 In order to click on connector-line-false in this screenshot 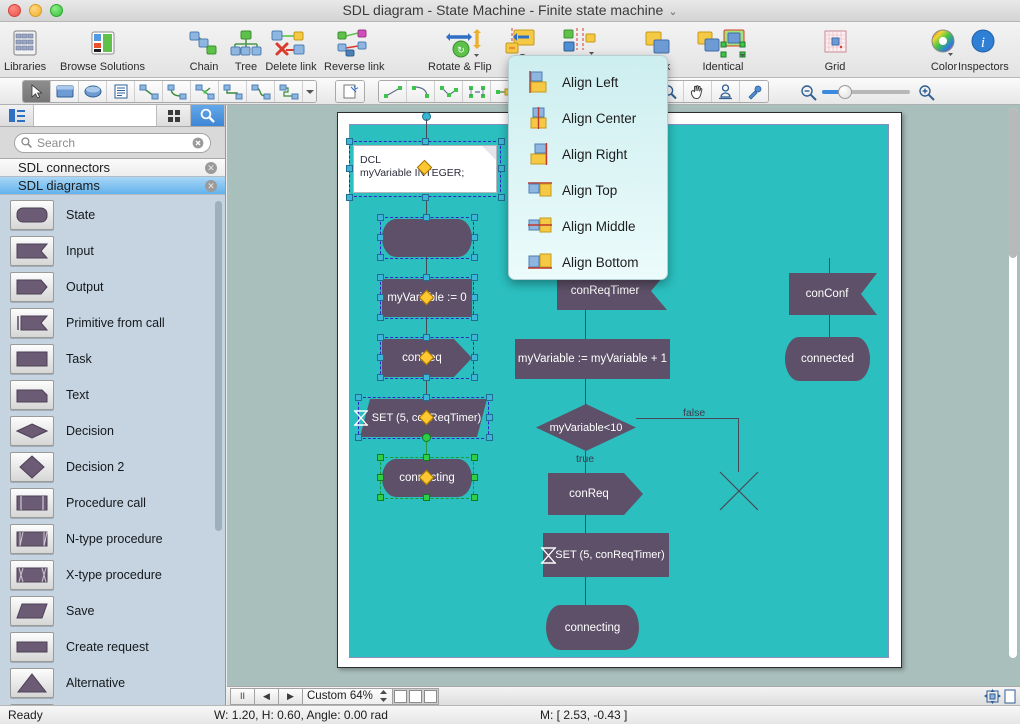, I will do `click(738, 445)`.